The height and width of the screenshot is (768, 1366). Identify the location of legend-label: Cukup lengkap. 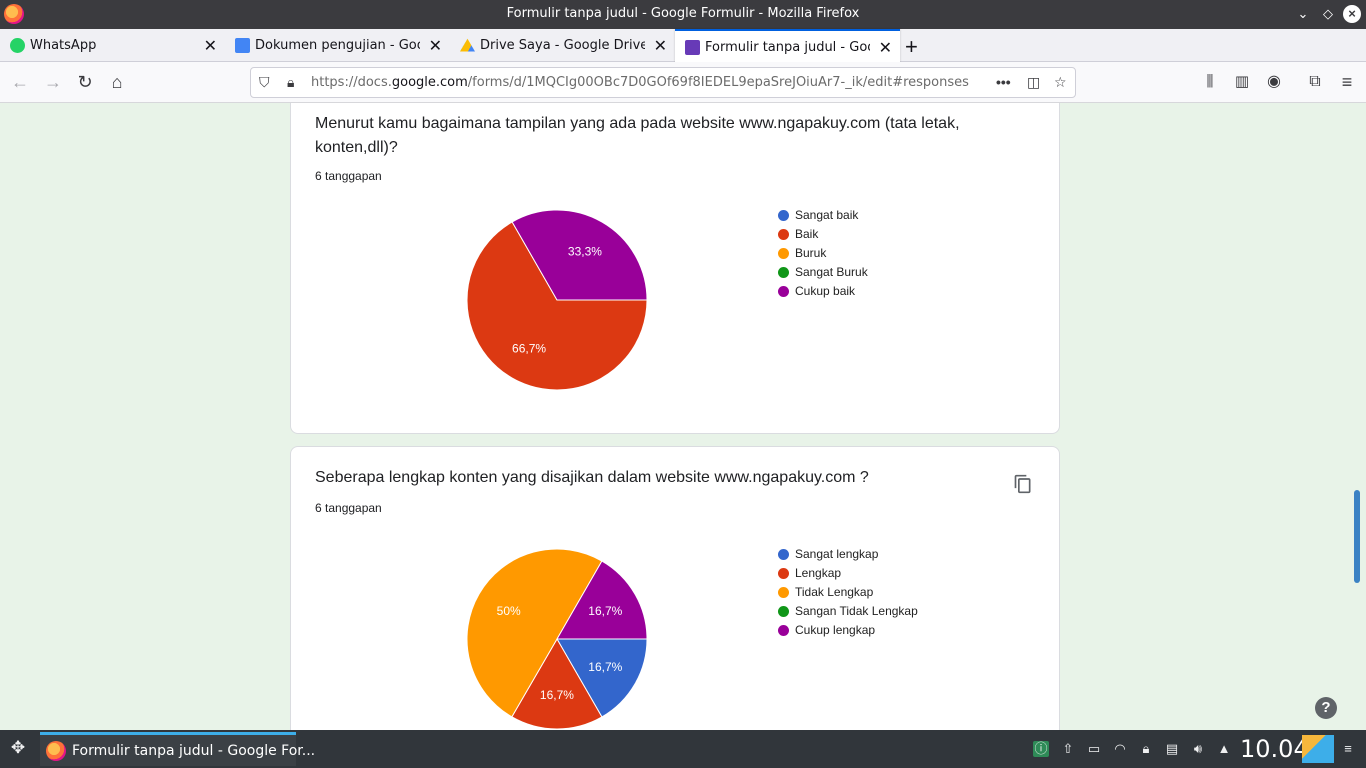
(835, 630).